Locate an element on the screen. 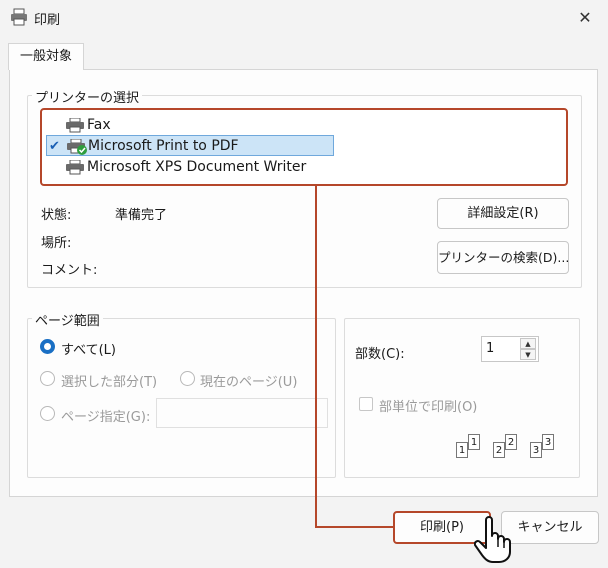 The width and height of the screenshot is (608, 568). hand-cursor-icon is located at coordinates (494, 542).